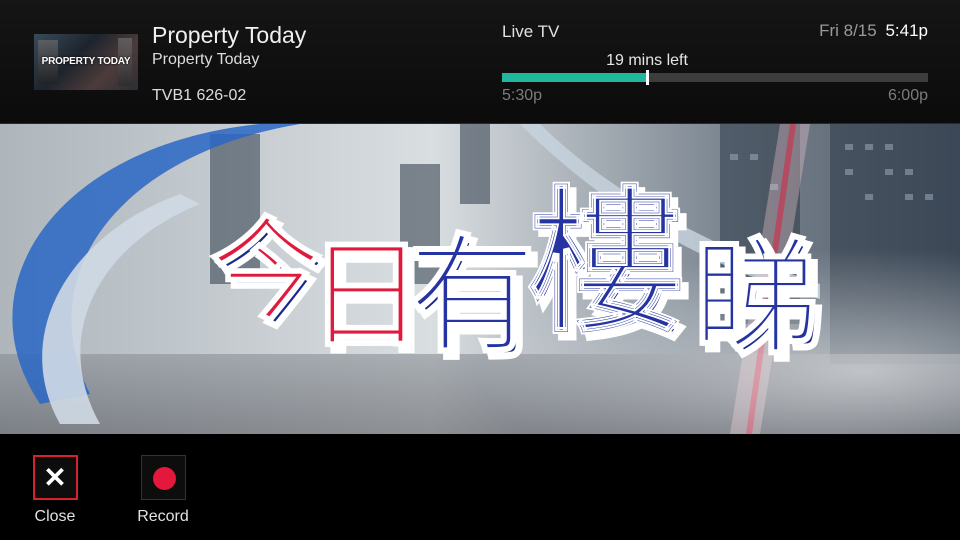  What do you see at coordinates (715, 77) in the screenshot?
I see `program-progress-bar` at bounding box center [715, 77].